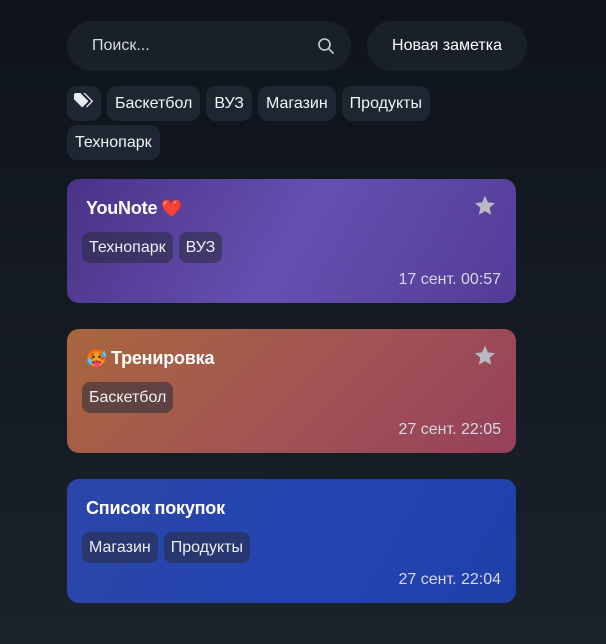 The width and height of the screenshot is (606, 644). I want to click on note-date: 27 сент. 22:04, so click(449, 579).